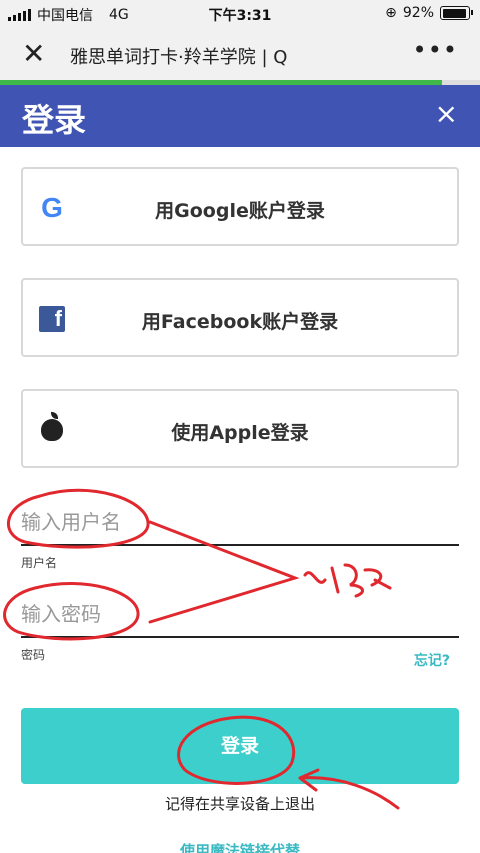  Describe the element at coordinates (432, 660) in the screenshot. I see `forgot-password-link: 忘记?` at that location.